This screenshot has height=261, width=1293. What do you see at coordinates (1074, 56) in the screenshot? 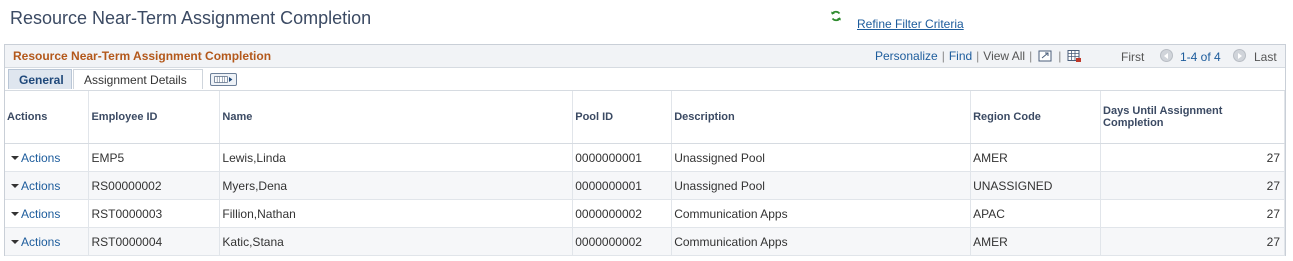
I see `download-grid-icon` at bounding box center [1074, 56].